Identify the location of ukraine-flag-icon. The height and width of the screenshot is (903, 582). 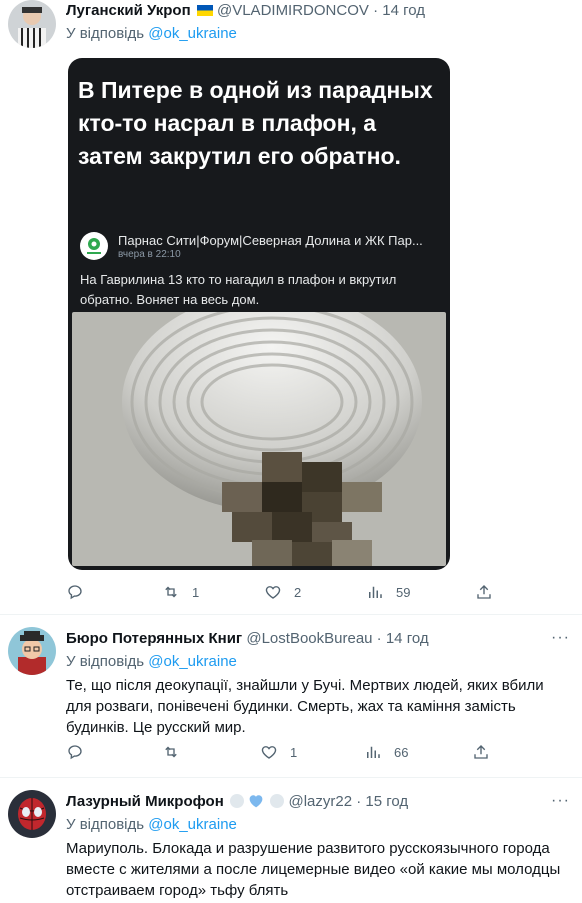
(204, 10).